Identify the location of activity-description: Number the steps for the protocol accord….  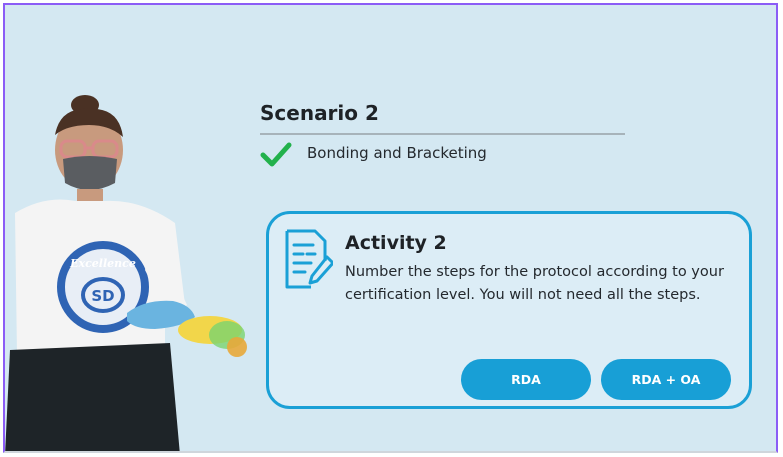
(534, 283).